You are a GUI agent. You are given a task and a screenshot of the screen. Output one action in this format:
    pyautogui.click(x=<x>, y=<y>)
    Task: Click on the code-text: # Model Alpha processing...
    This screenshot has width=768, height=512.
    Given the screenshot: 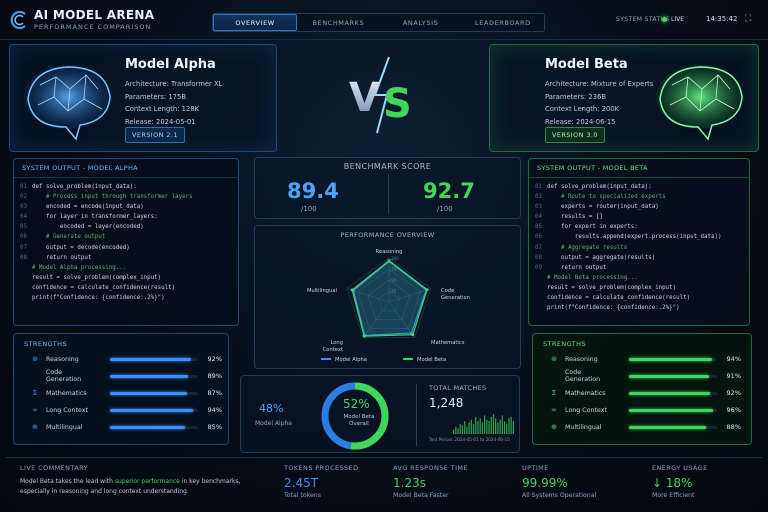 What is the action you would take?
    pyautogui.click(x=79, y=267)
    